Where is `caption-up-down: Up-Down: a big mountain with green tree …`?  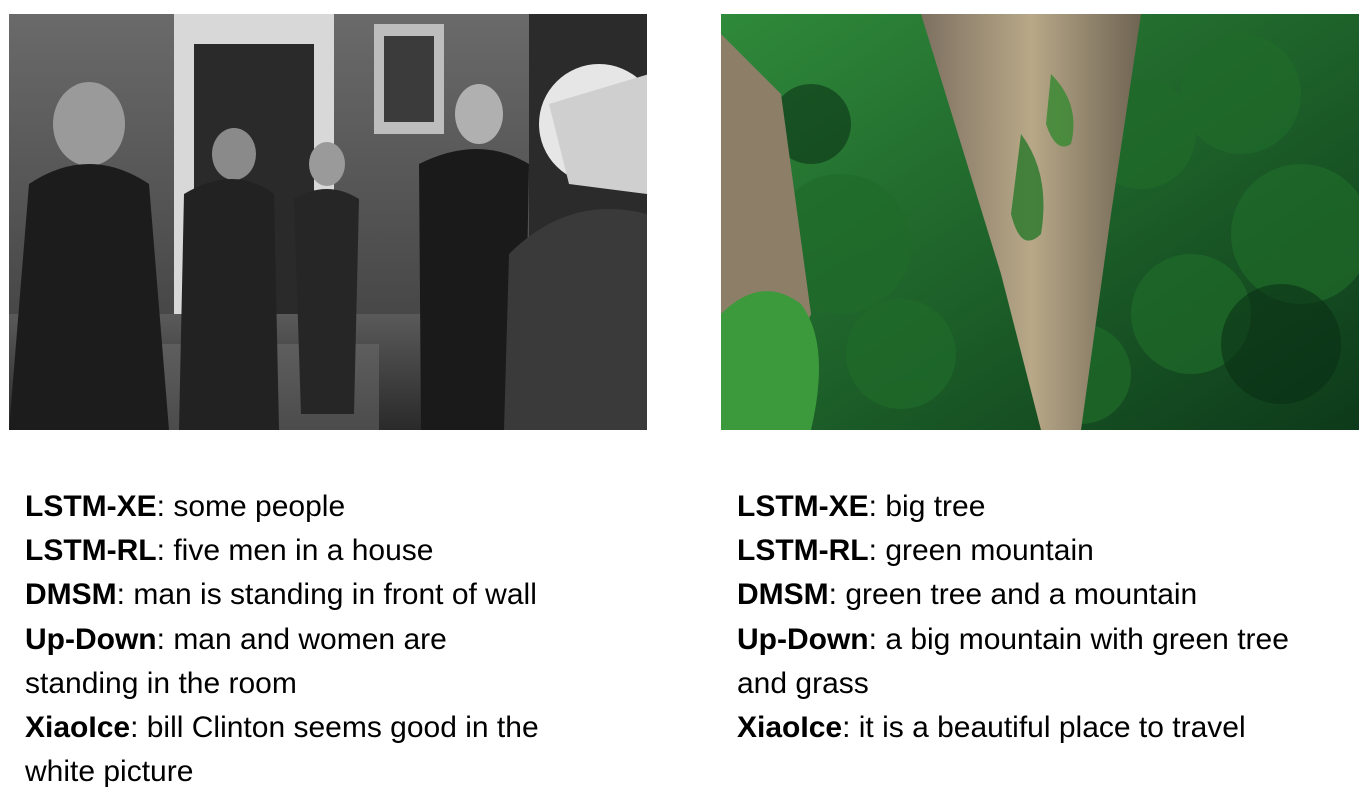
caption-up-down: Up-Down: a big mountain with green tree … is located at coordinates (1022, 662).